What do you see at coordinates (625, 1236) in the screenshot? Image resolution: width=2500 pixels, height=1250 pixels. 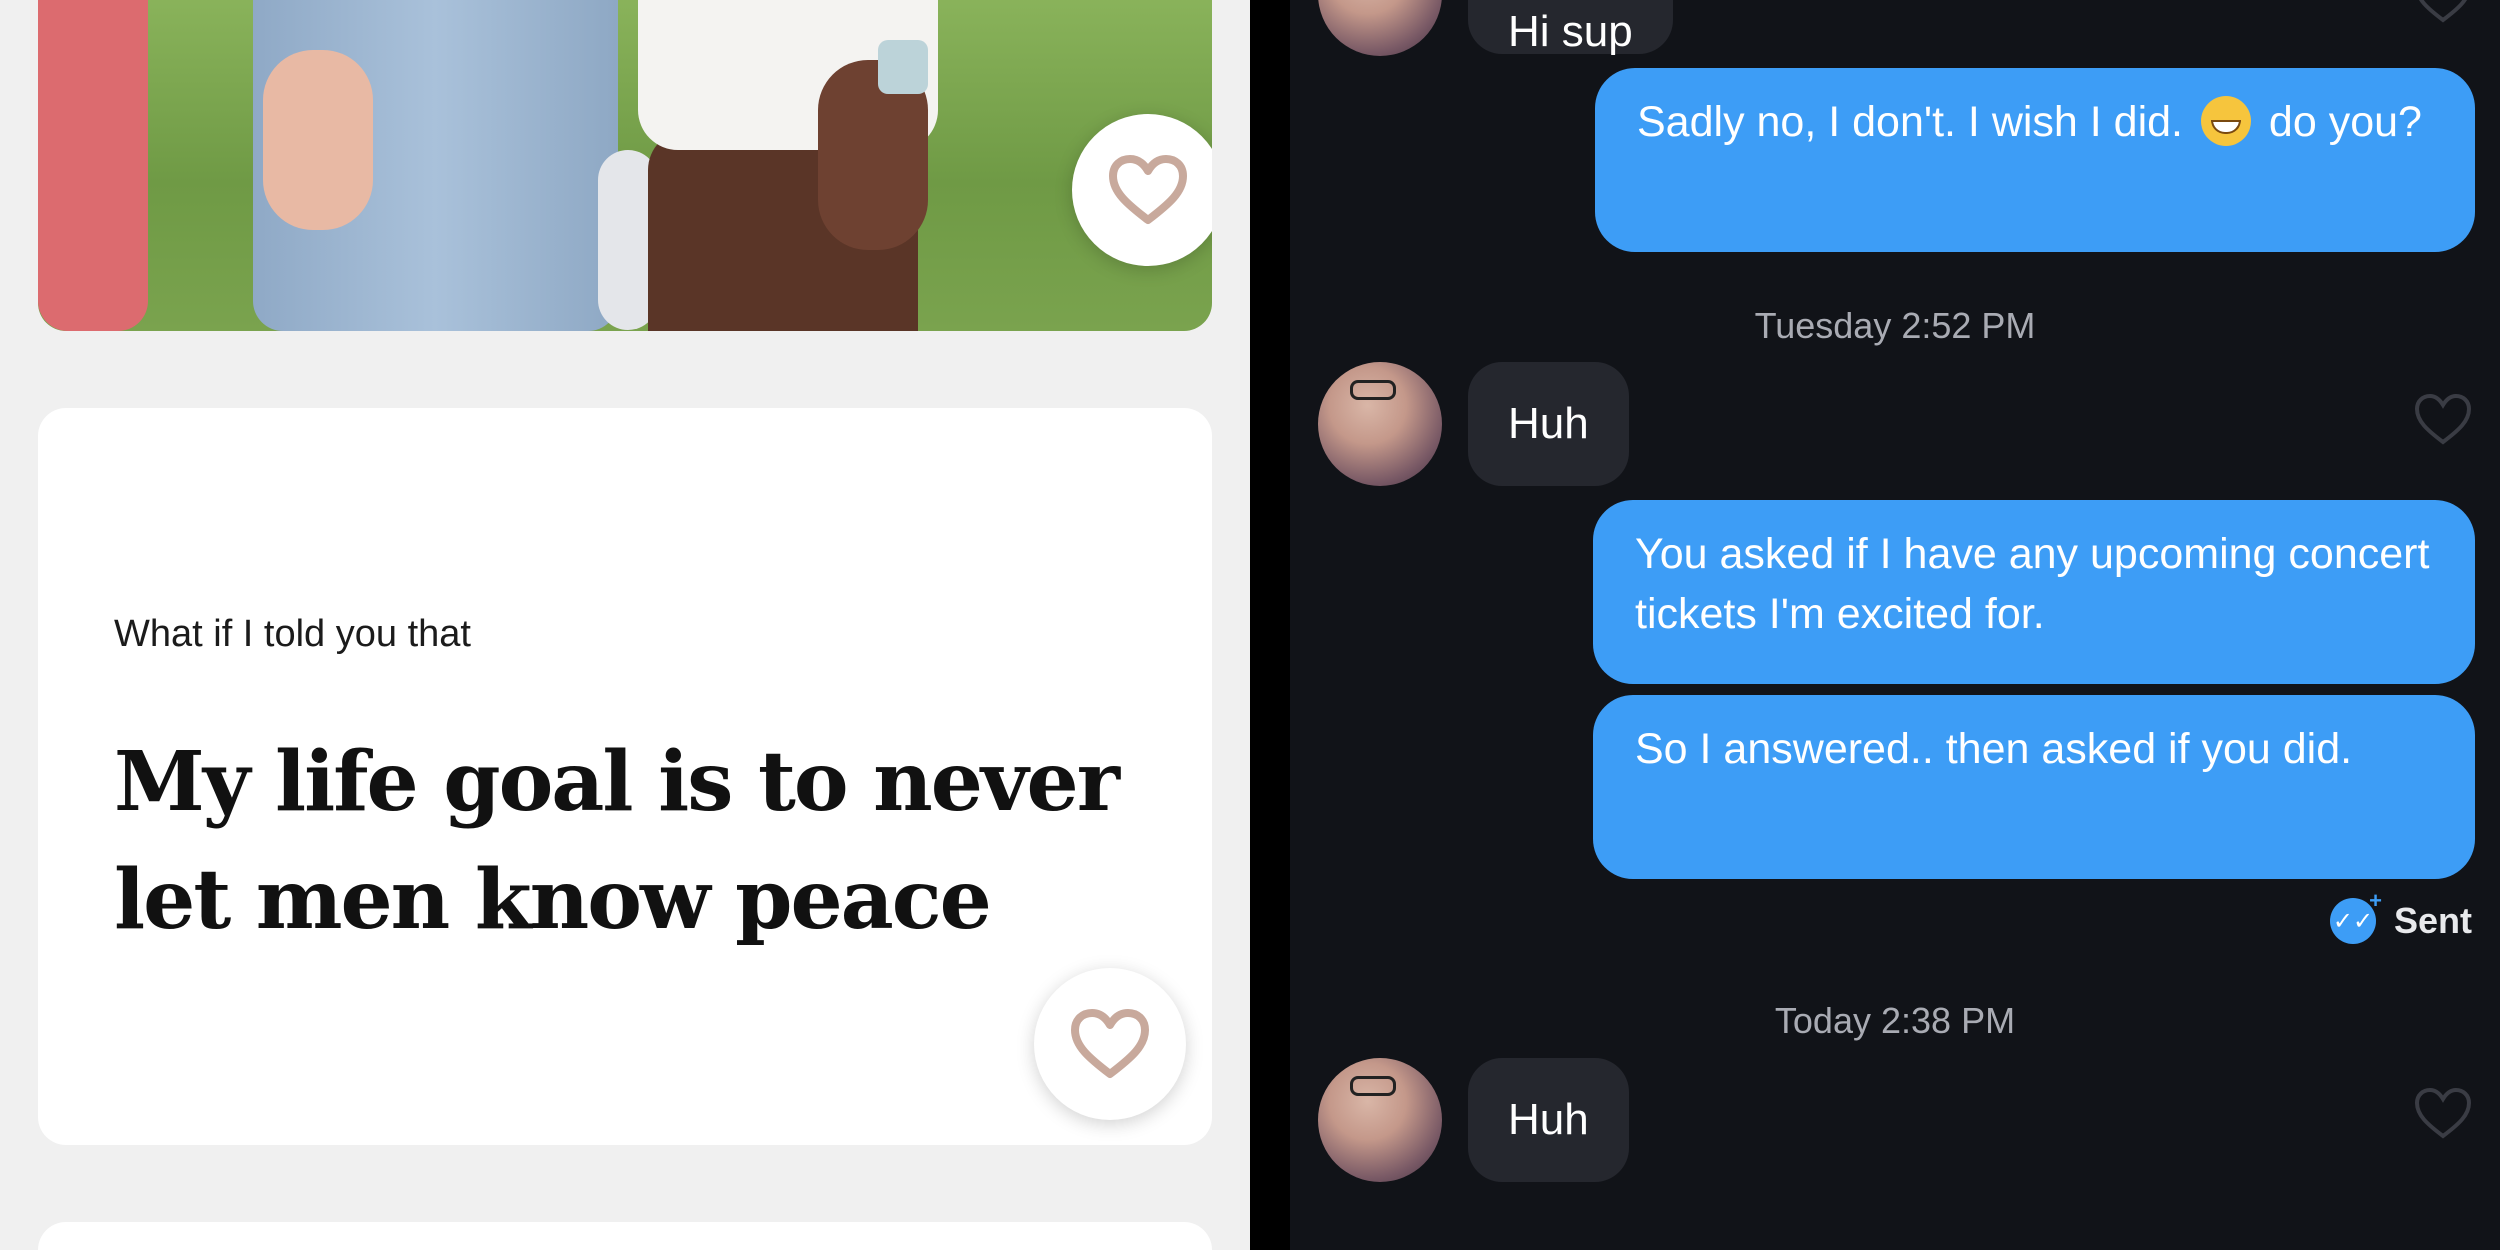 I see `next-profile-card` at bounding box center [625, 1236].